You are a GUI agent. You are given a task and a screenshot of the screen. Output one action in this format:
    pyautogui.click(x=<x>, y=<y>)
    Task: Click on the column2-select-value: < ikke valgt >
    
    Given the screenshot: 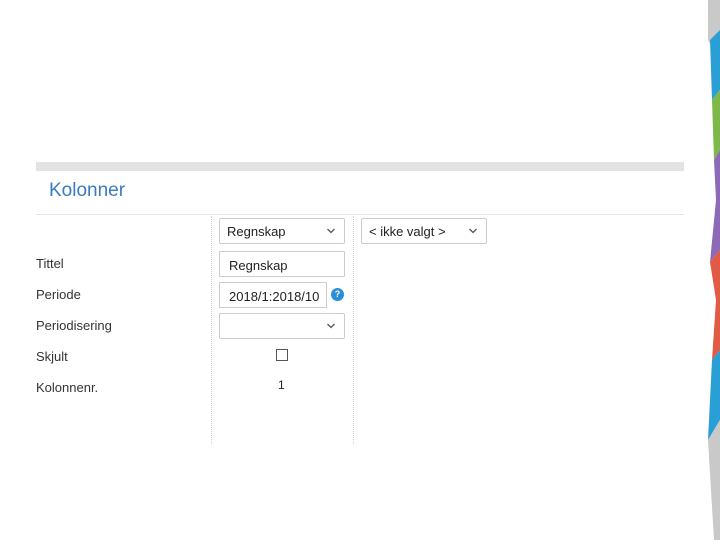 What is the action you would take?
    pyautogui.click(x=407, y=231)
    